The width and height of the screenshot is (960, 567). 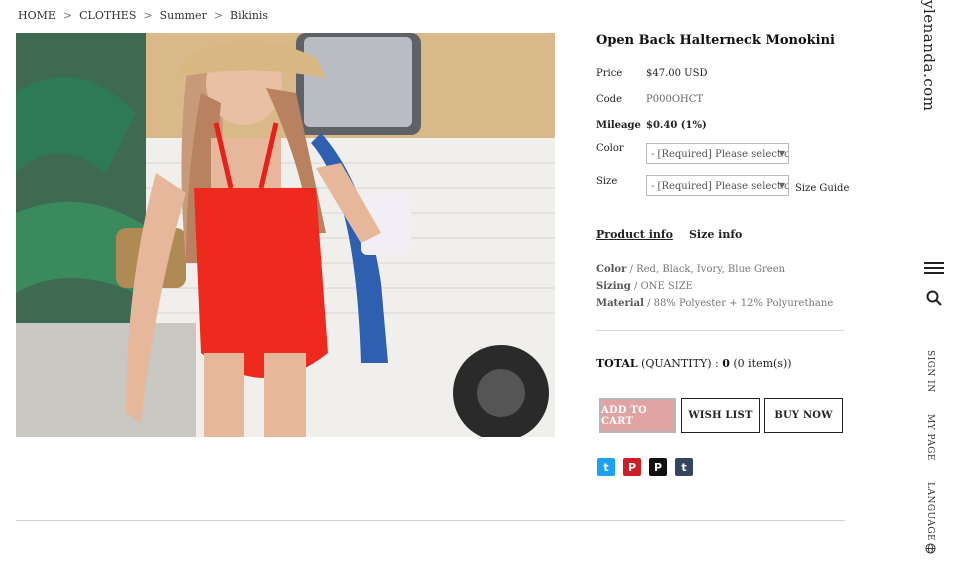 I want to click on color-label: Color, so click(x=610, y=148).